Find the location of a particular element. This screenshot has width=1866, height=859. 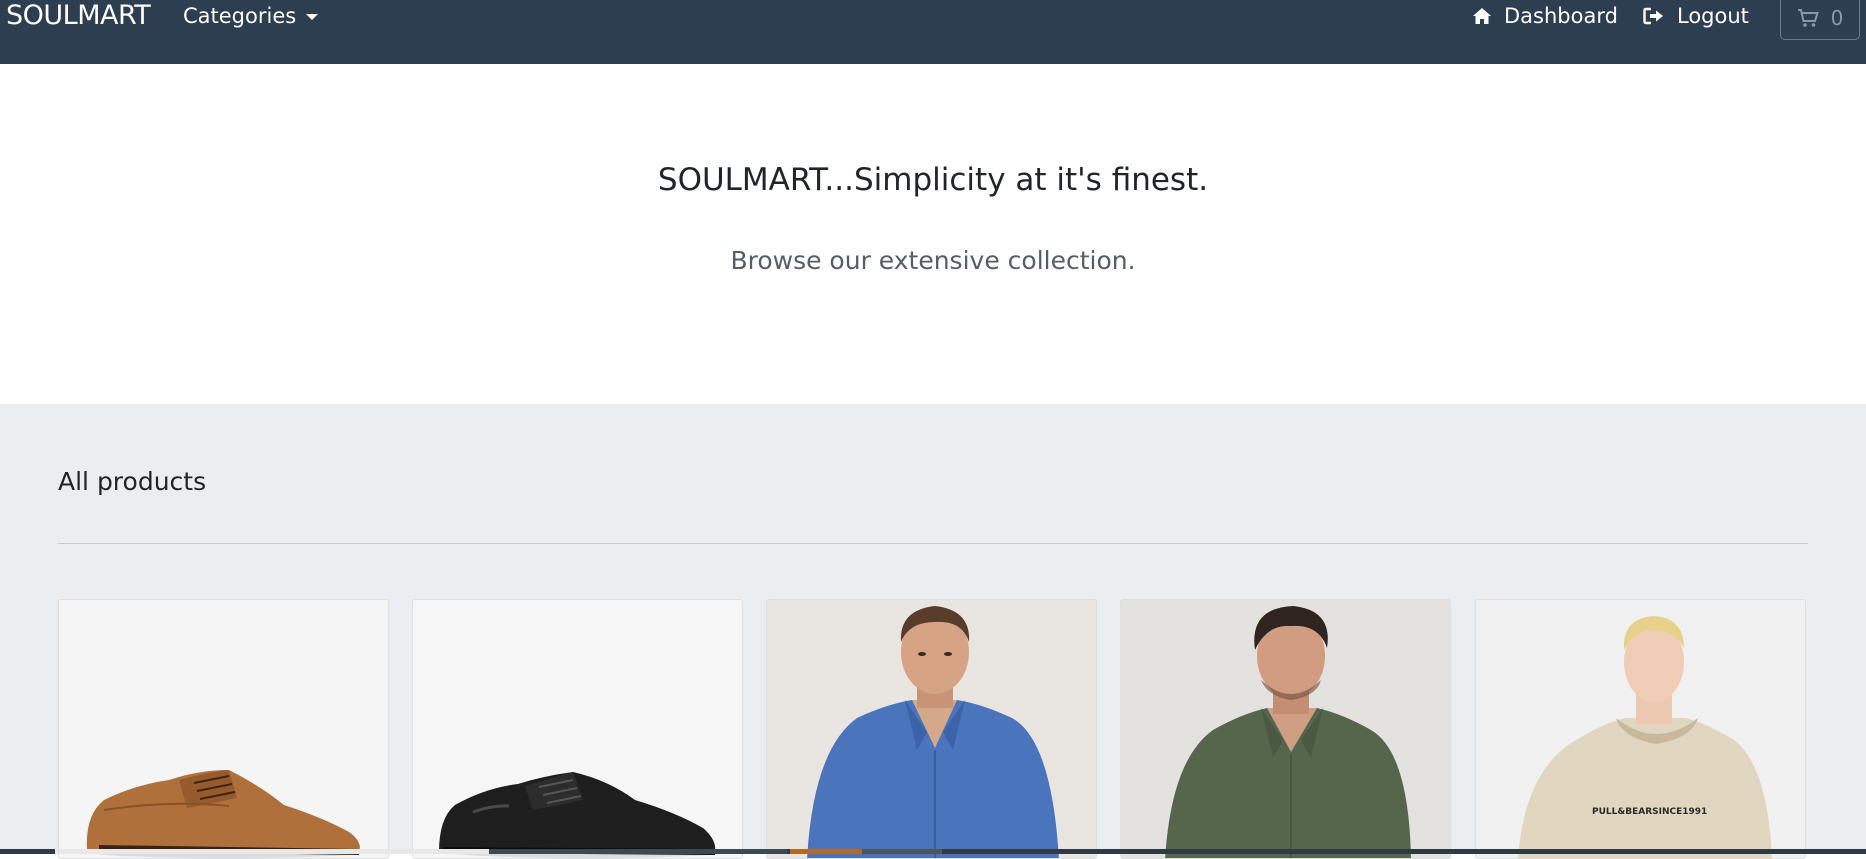

cart-count: 0 is located at coordinates (1837, 18).